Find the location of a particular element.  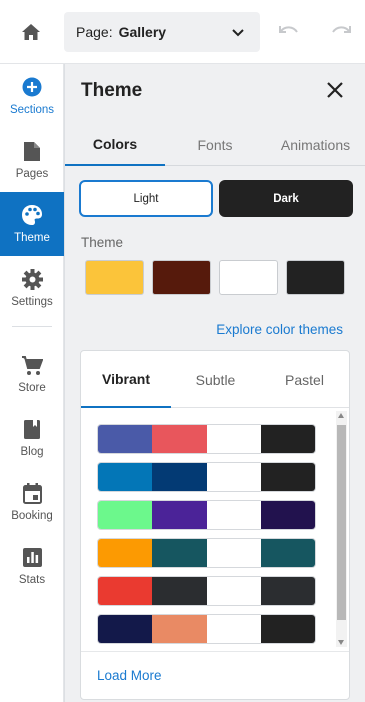

page-select: Page: Gallery is located at coordinates (162, 32).